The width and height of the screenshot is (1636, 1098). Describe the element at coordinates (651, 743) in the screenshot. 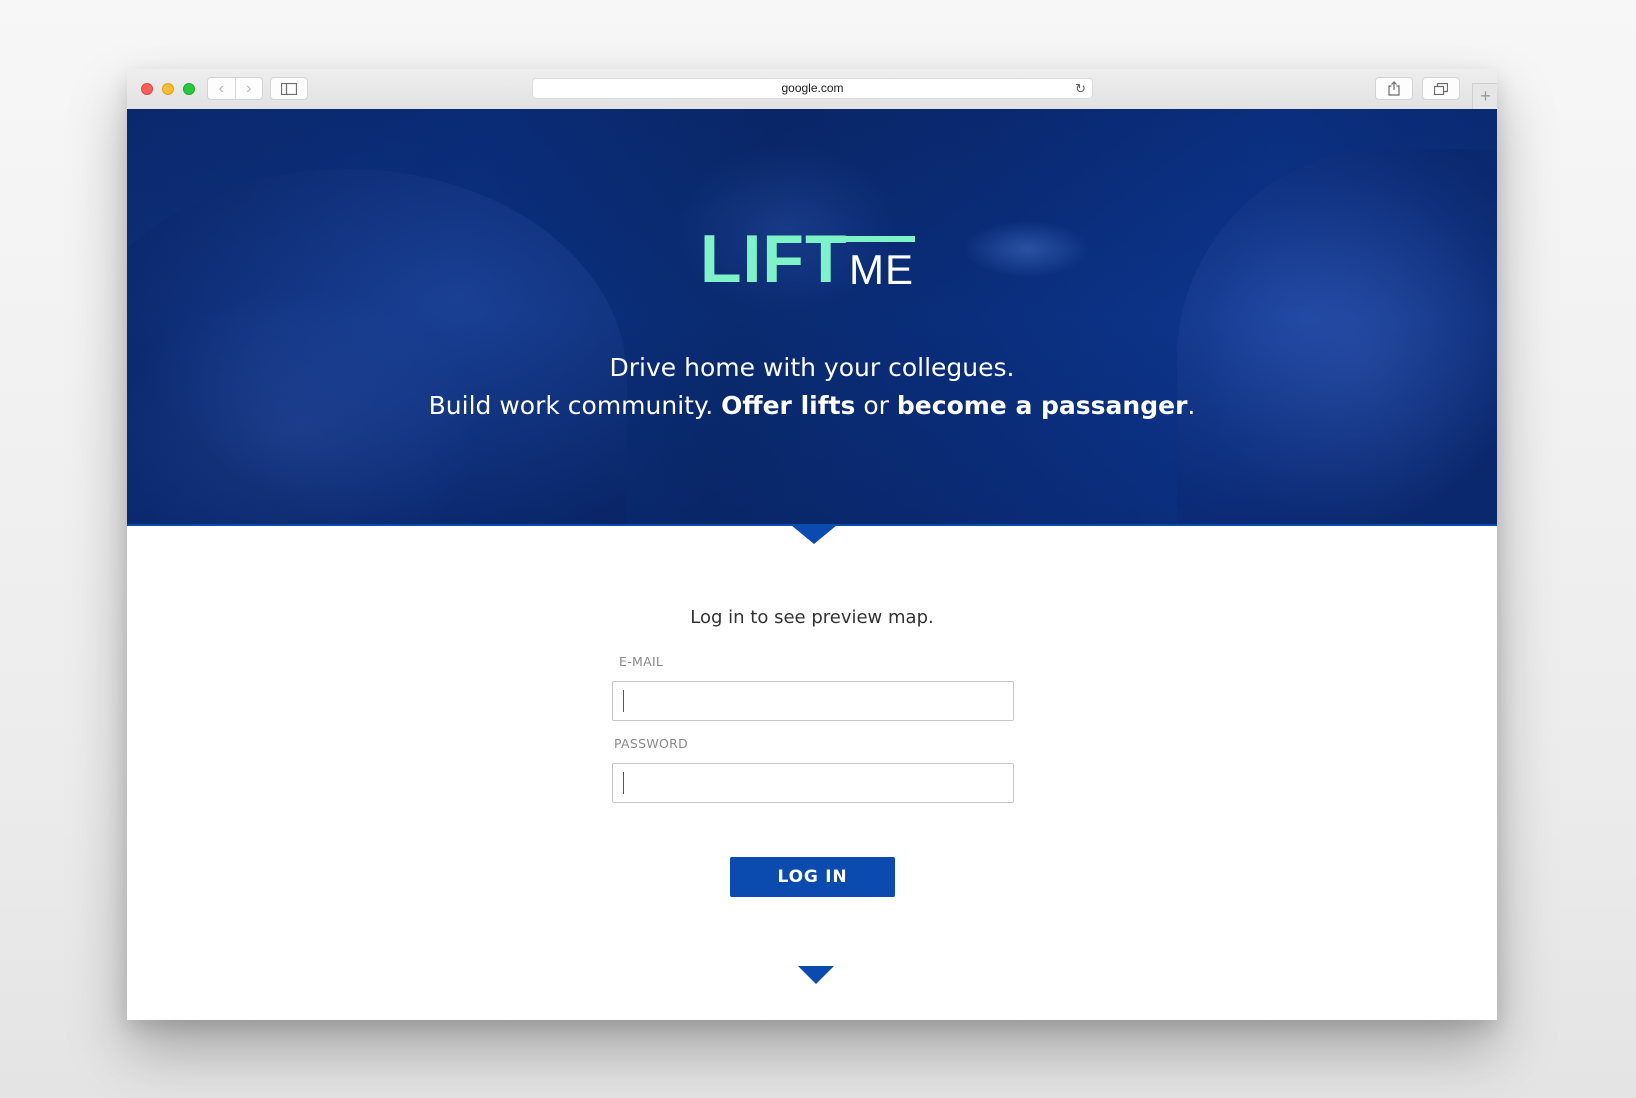

I see `password-label: PASSWORD` at that location.